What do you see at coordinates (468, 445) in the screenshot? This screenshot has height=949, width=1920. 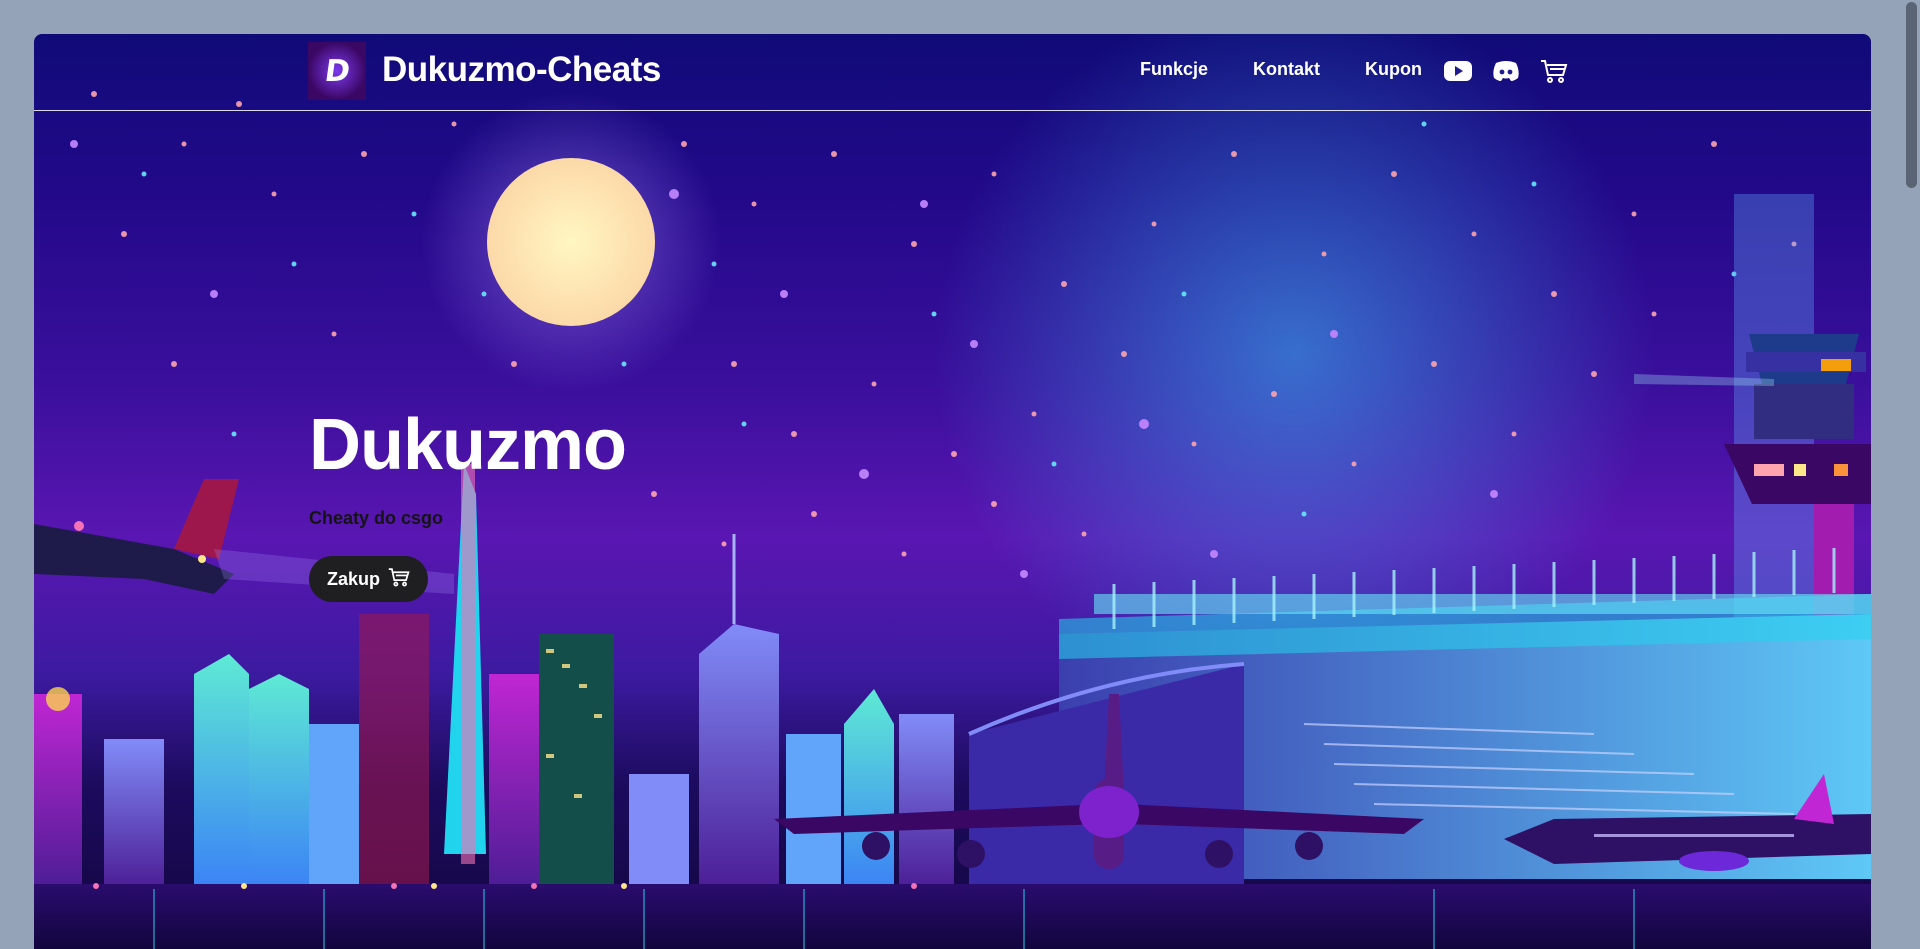 I see `hero-title: Dukuzmo` at bounding box center [468, 445].